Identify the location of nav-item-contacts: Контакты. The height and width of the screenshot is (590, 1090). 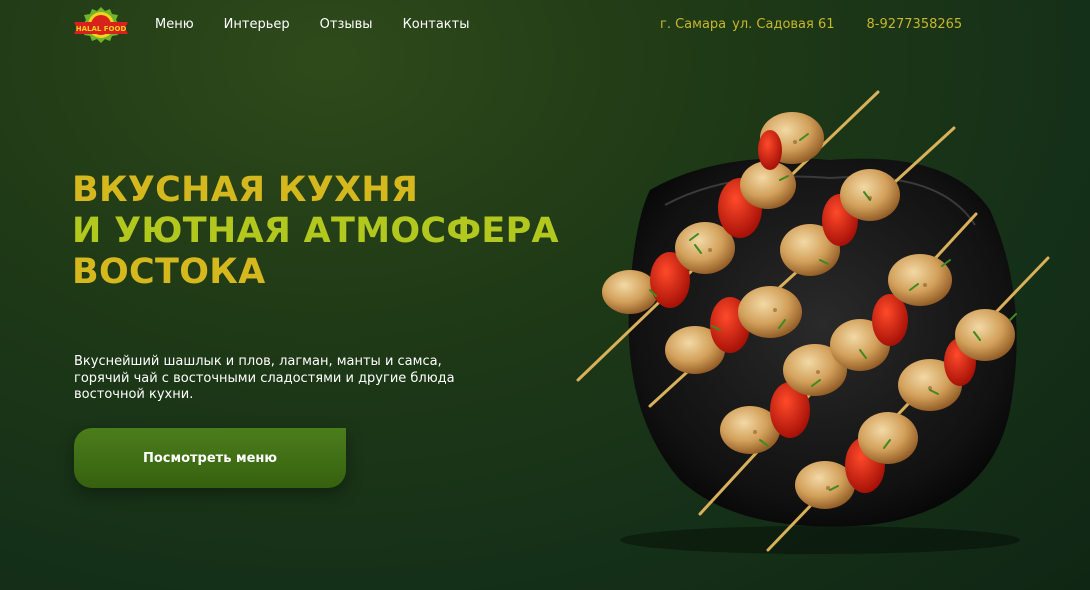
(436, 24).